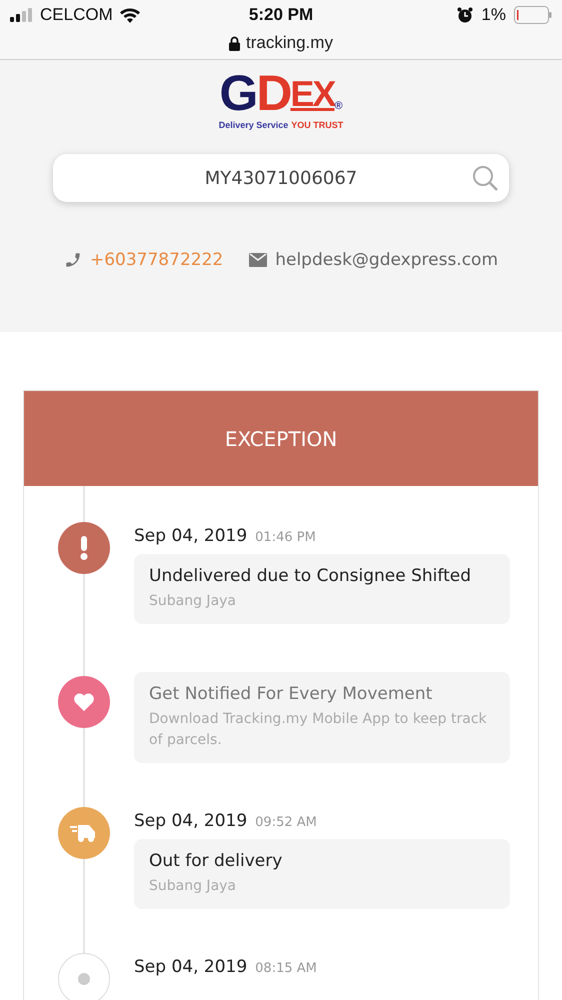 This screenshot has height=1000, width=562. Describe the element at coordinates (493, 15) in the screenshot. I see `battery-percent: 1%` at that location.